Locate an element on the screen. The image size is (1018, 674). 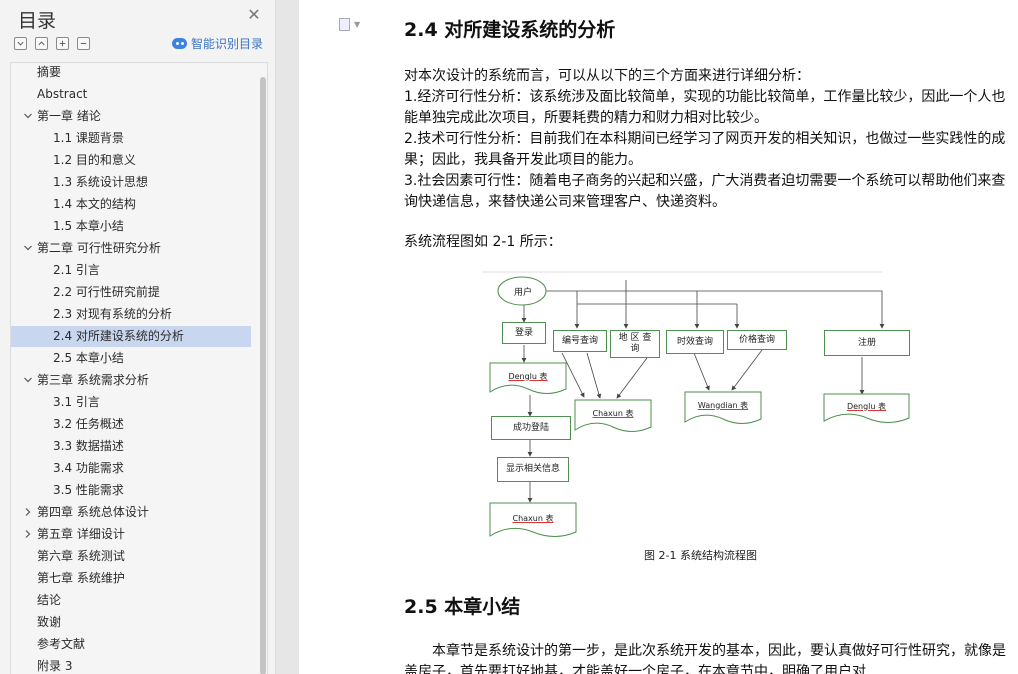
document-icon is located at coordinates (344, 24).